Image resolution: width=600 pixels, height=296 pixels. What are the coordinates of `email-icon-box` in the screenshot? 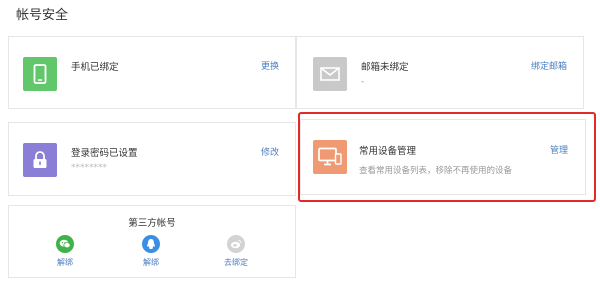 It's located at (330, 74).